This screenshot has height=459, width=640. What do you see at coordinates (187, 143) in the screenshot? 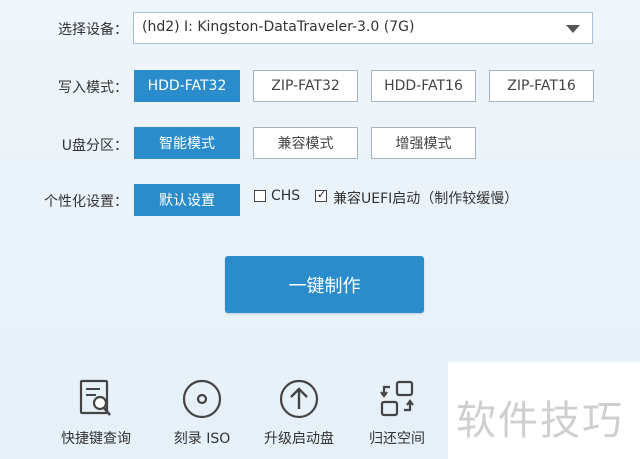
I see `partition-smart-button: 智能模式` at bounding box center [187, 143].